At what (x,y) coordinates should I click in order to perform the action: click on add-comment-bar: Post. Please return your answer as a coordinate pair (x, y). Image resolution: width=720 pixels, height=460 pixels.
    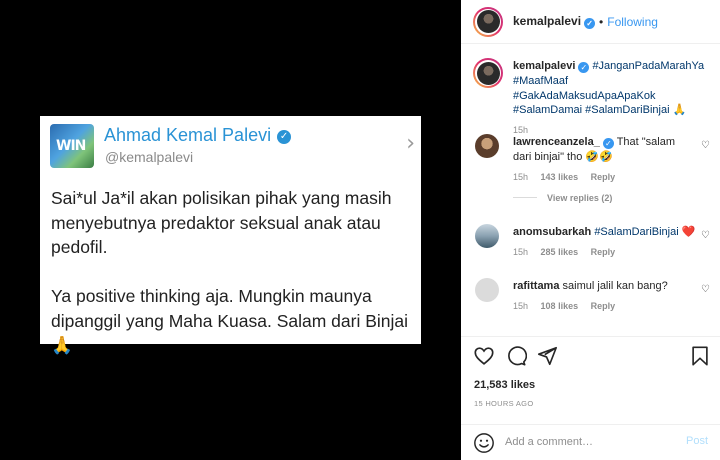
    Looking at the image, I should click on (590, 442).